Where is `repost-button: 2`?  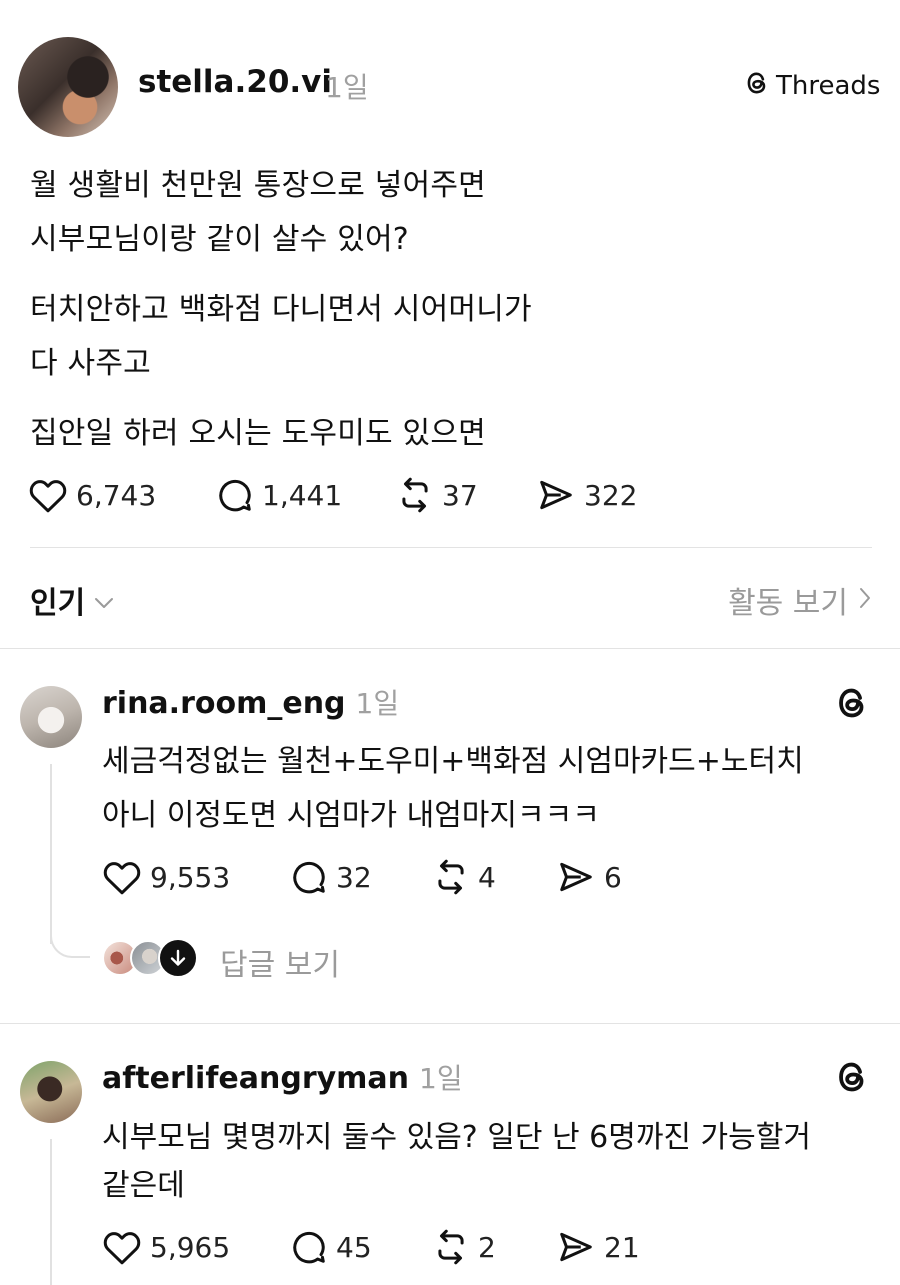 repost-button: 2 is located at coordinates (464, 1247).